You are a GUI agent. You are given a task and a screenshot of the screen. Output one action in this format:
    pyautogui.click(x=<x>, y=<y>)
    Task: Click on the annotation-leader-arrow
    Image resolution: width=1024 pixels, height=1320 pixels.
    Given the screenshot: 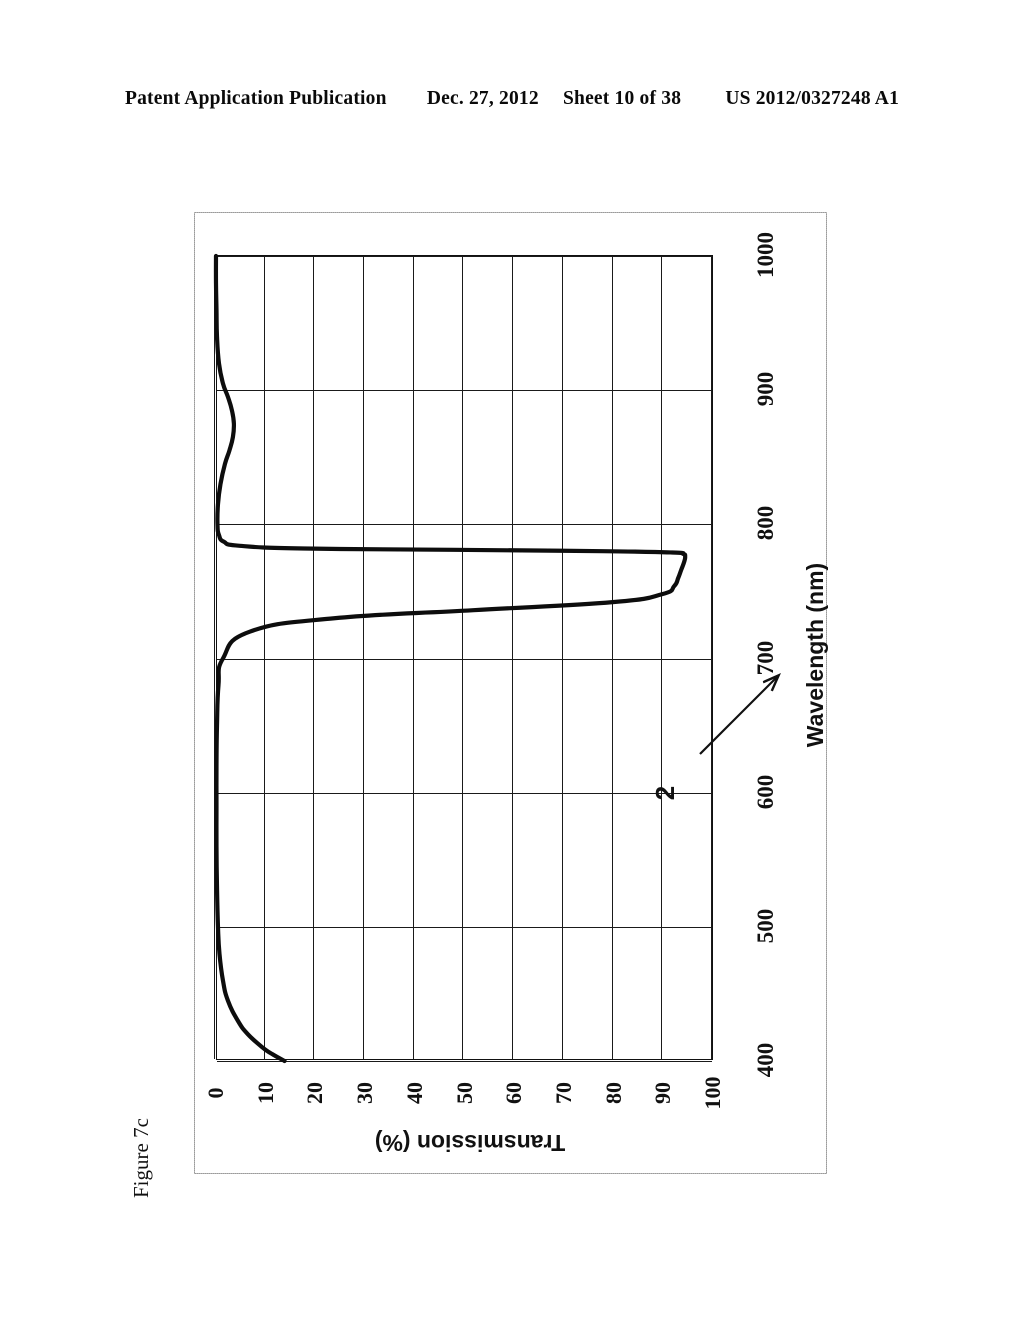 What is the action you would take?
    pyautogui.click(x=749, y=702)
    